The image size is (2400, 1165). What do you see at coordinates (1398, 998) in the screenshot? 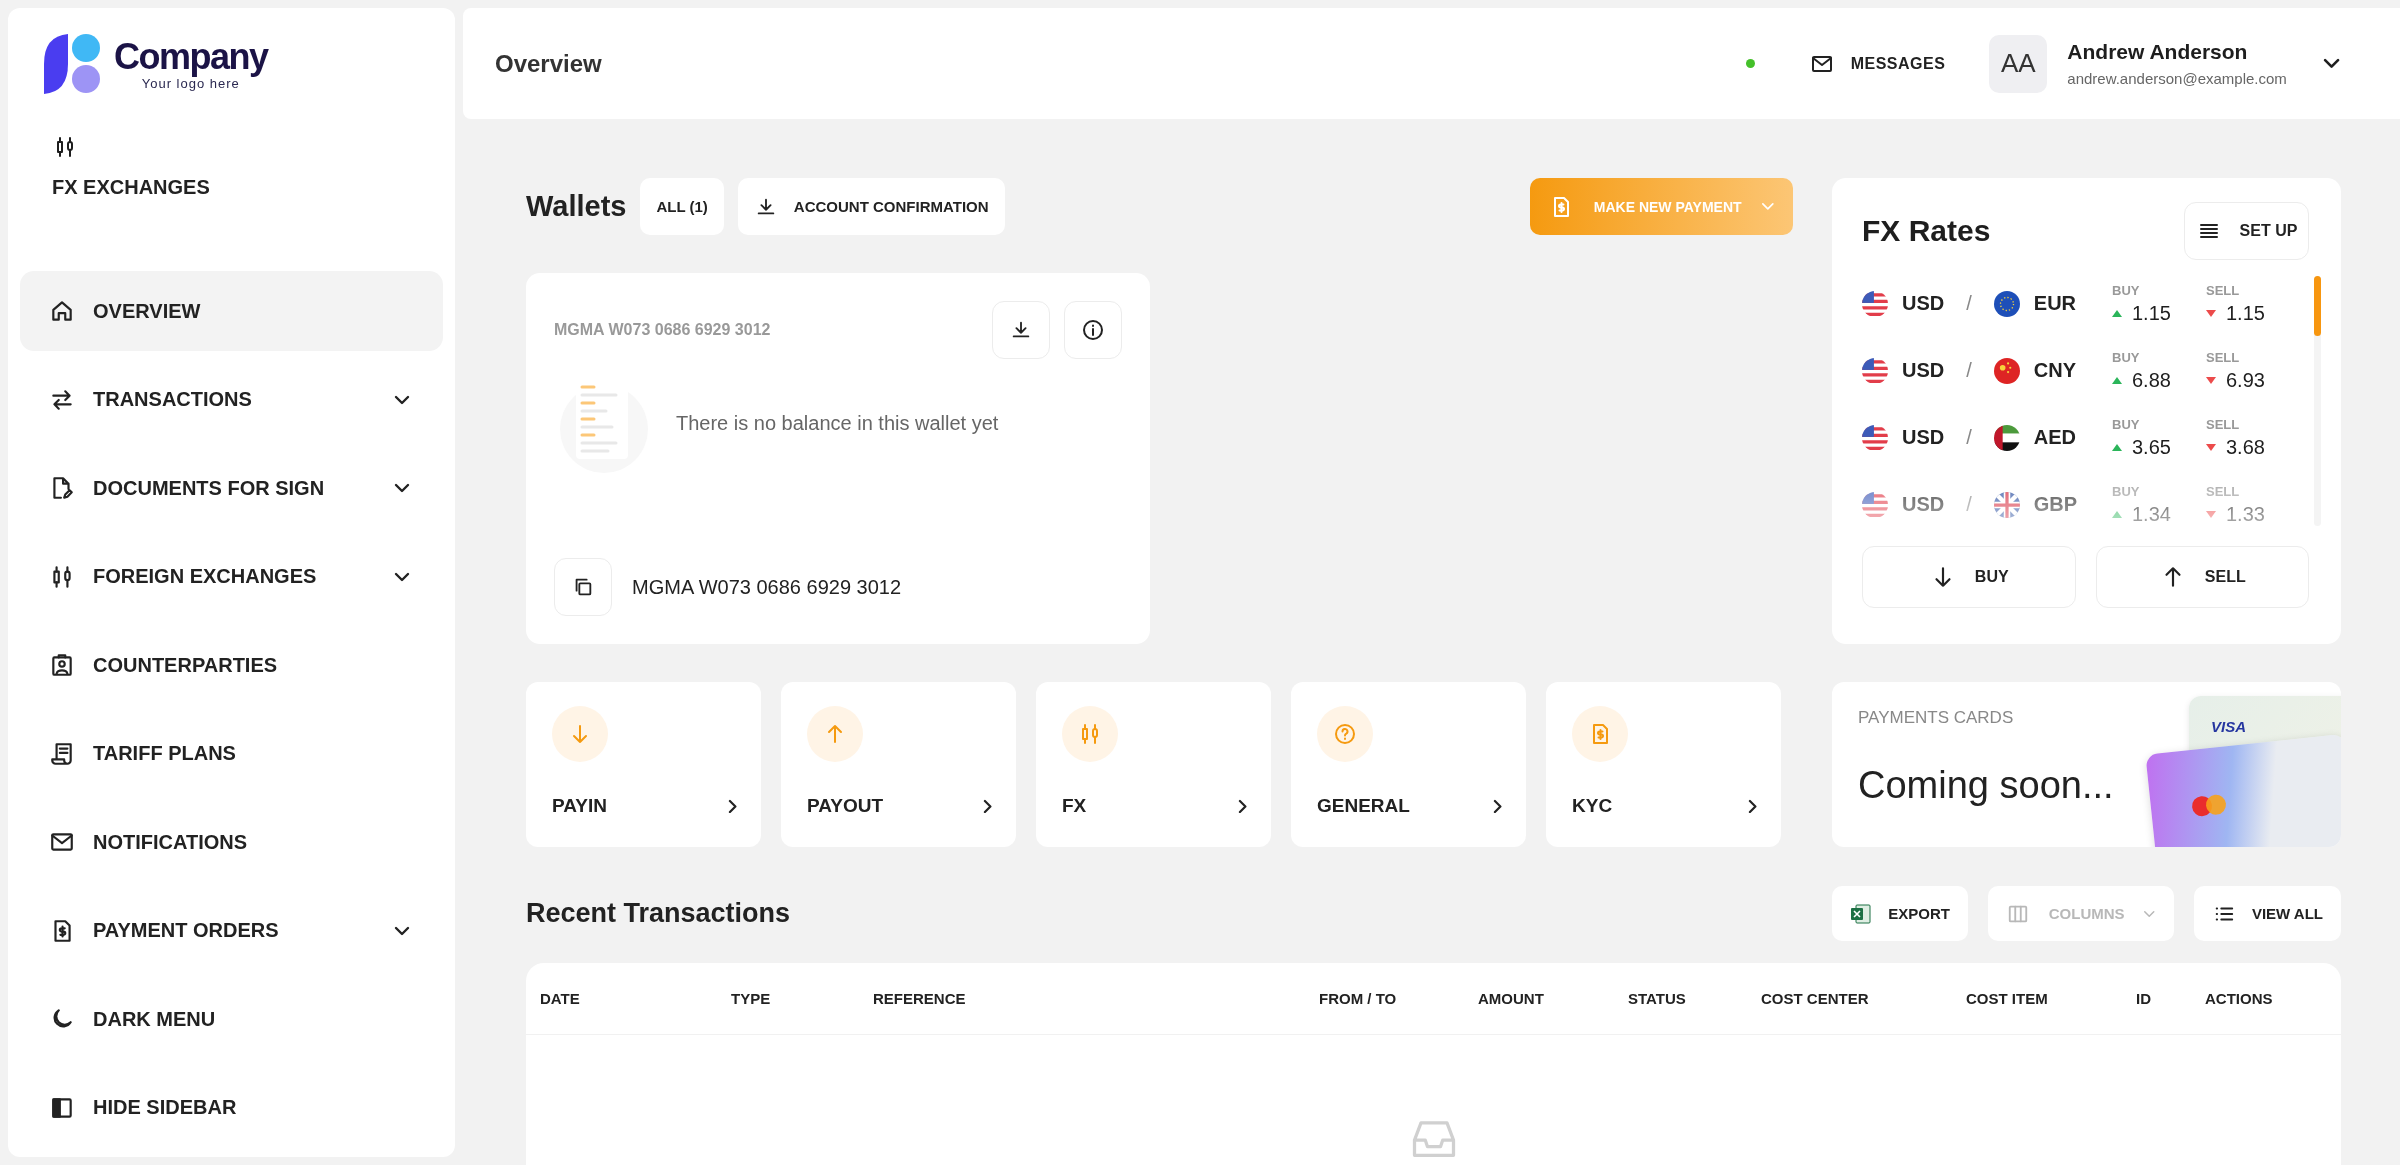
I see `column-header: FROM / TO` at bounding box center [1398, 998].